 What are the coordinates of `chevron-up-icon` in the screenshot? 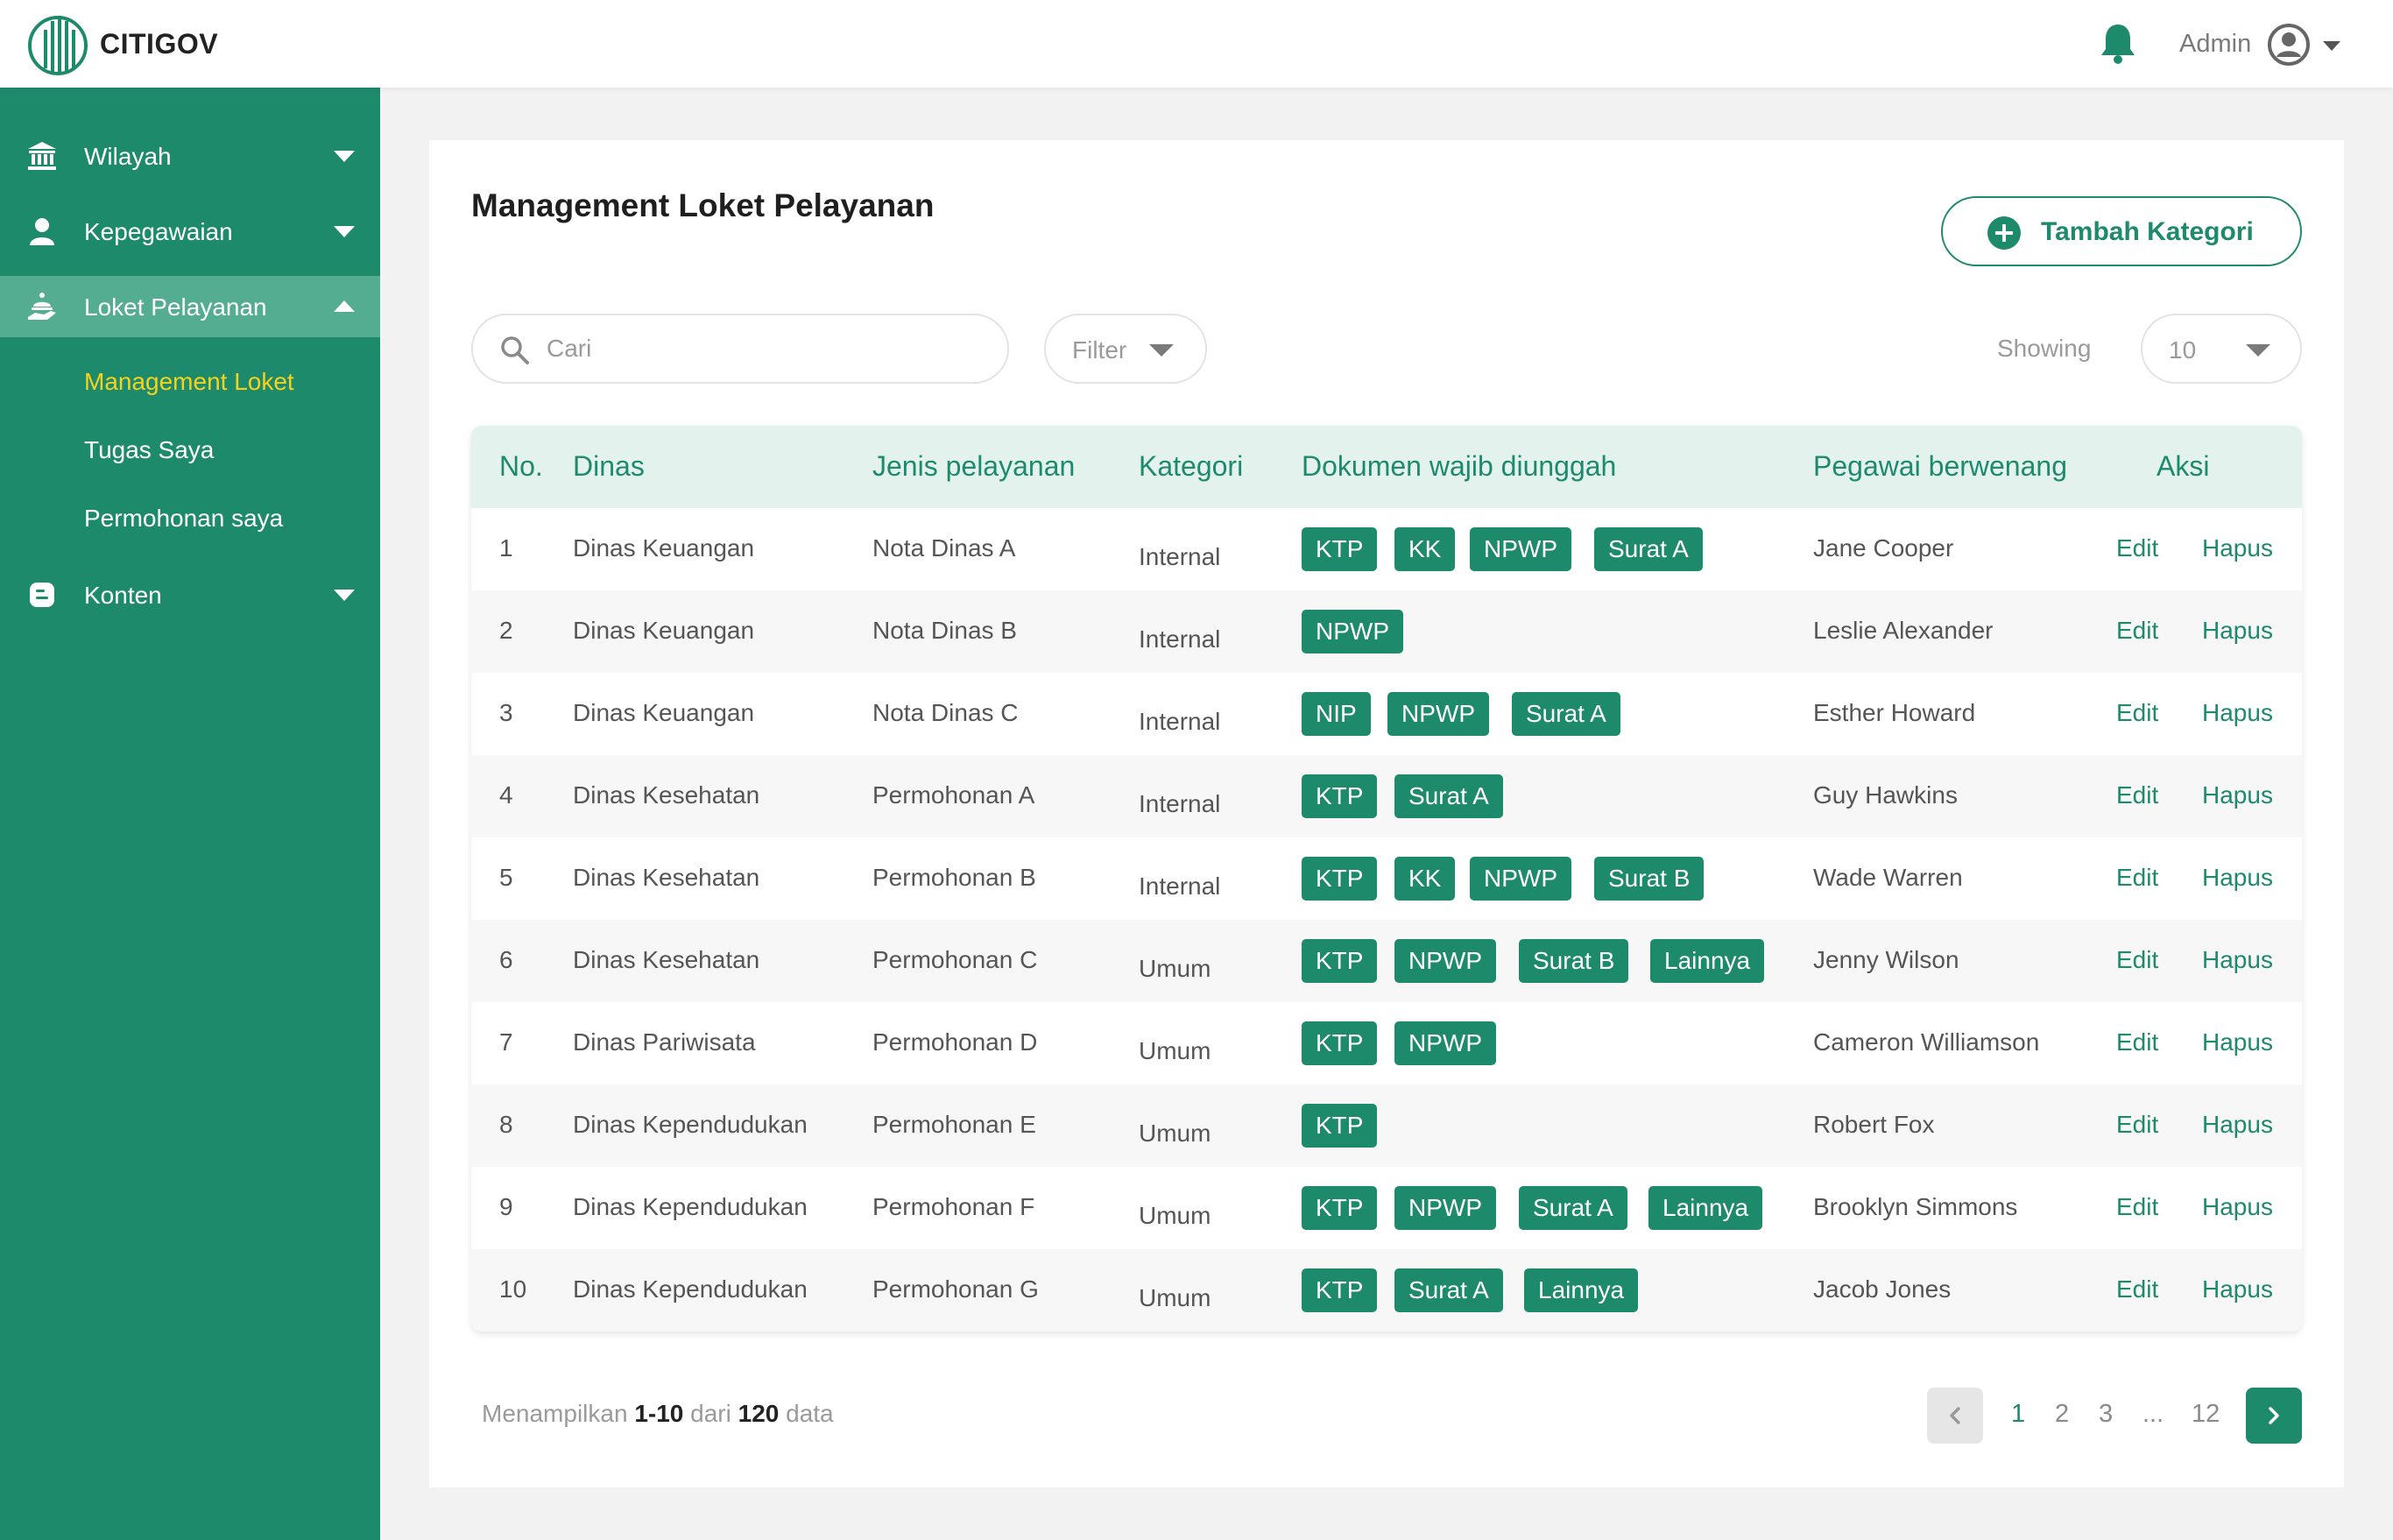 It's located at (344, 306).